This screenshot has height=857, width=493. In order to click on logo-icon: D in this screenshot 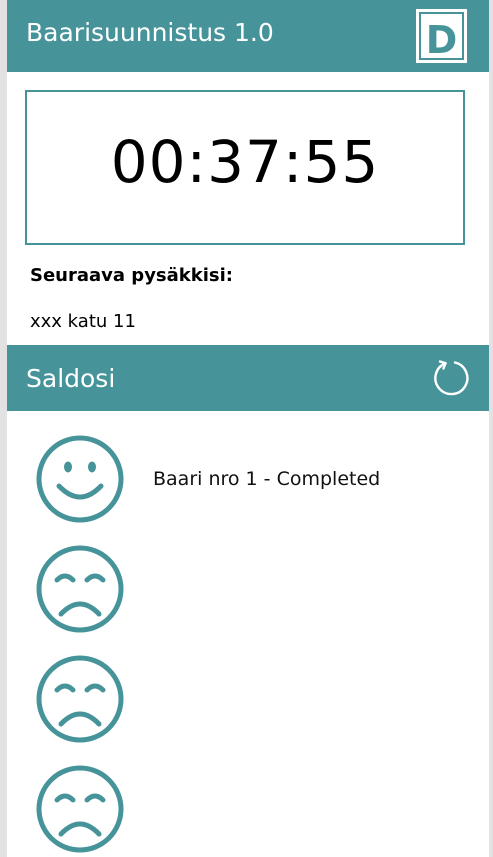, I will do `click(441, 36)`.